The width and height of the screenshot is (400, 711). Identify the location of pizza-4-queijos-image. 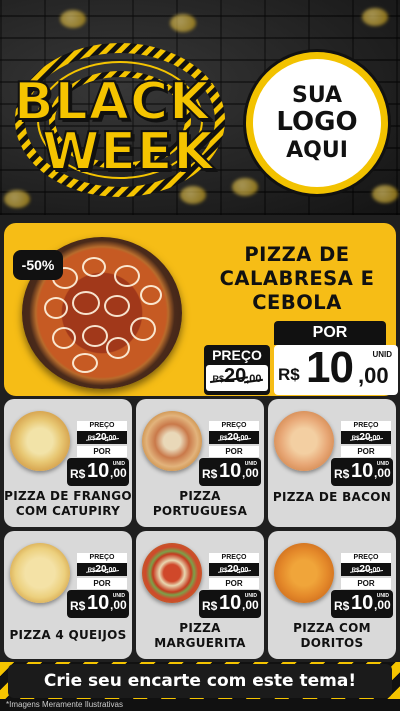
(40, 573).